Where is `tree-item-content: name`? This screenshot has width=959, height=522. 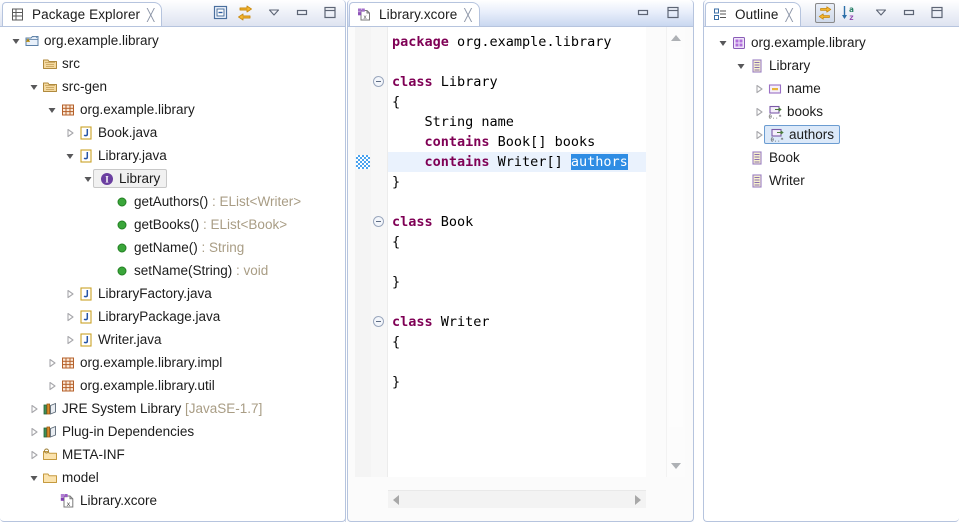 tree-item-content: name is located at coordinates (794, 88).